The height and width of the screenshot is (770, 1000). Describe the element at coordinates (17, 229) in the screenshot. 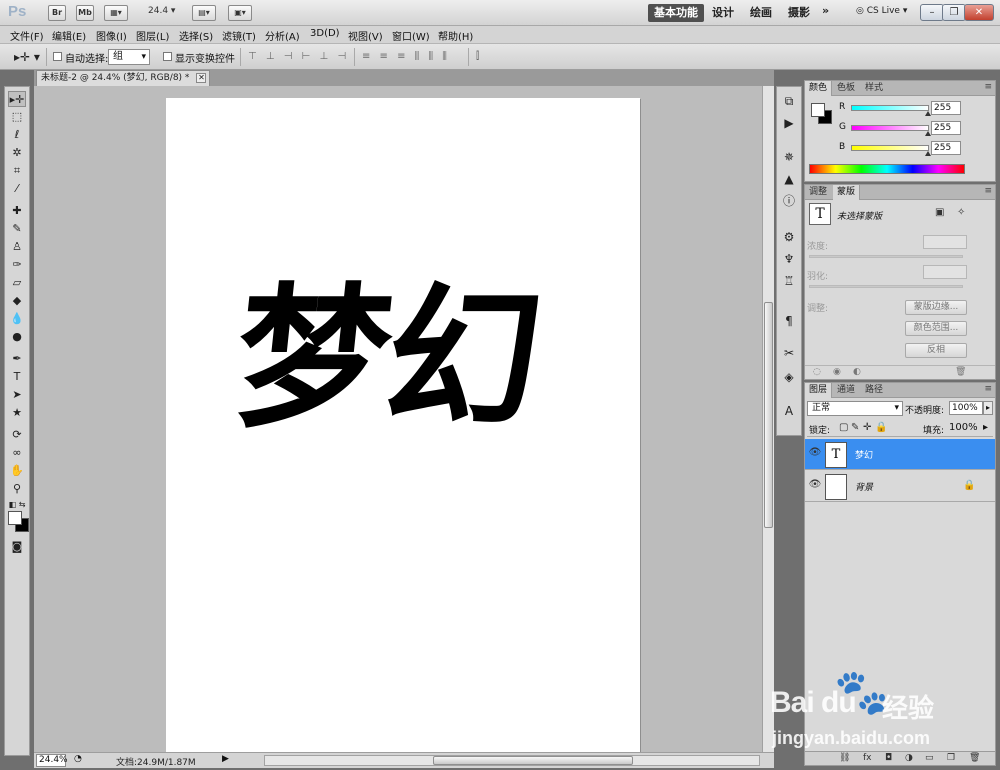

I see `brush-tool-icon: ✎` at that location.